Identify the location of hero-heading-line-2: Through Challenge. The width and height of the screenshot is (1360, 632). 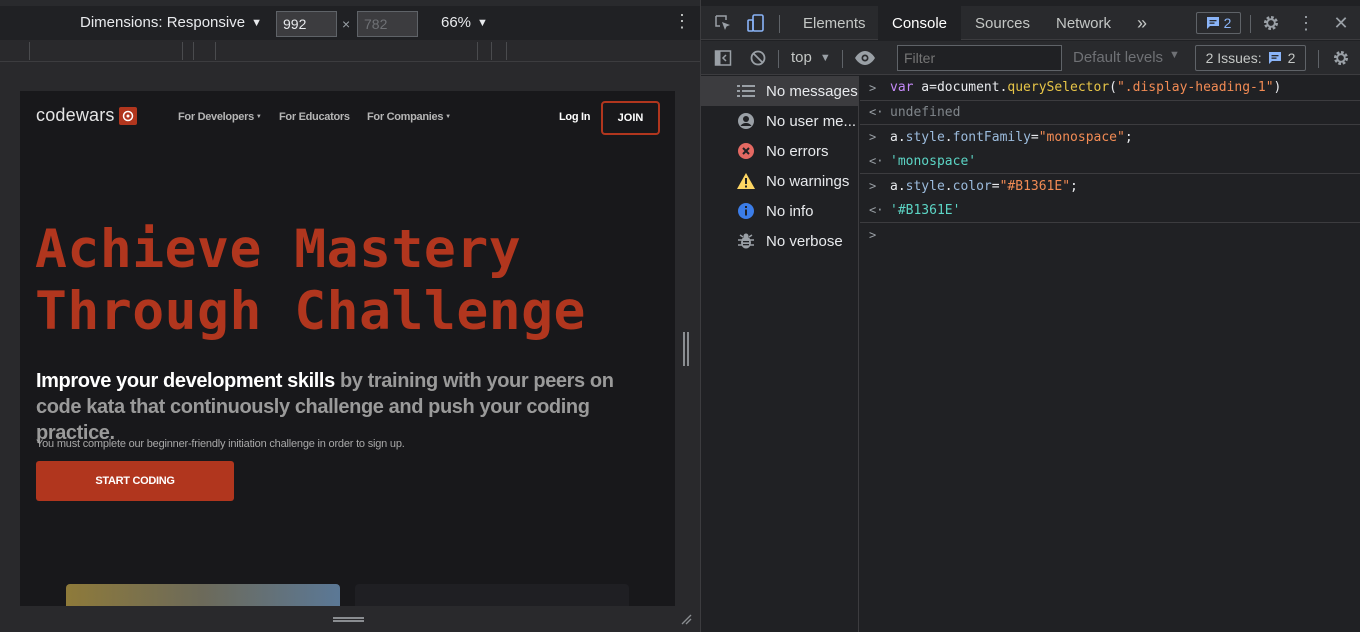
(310, 311).